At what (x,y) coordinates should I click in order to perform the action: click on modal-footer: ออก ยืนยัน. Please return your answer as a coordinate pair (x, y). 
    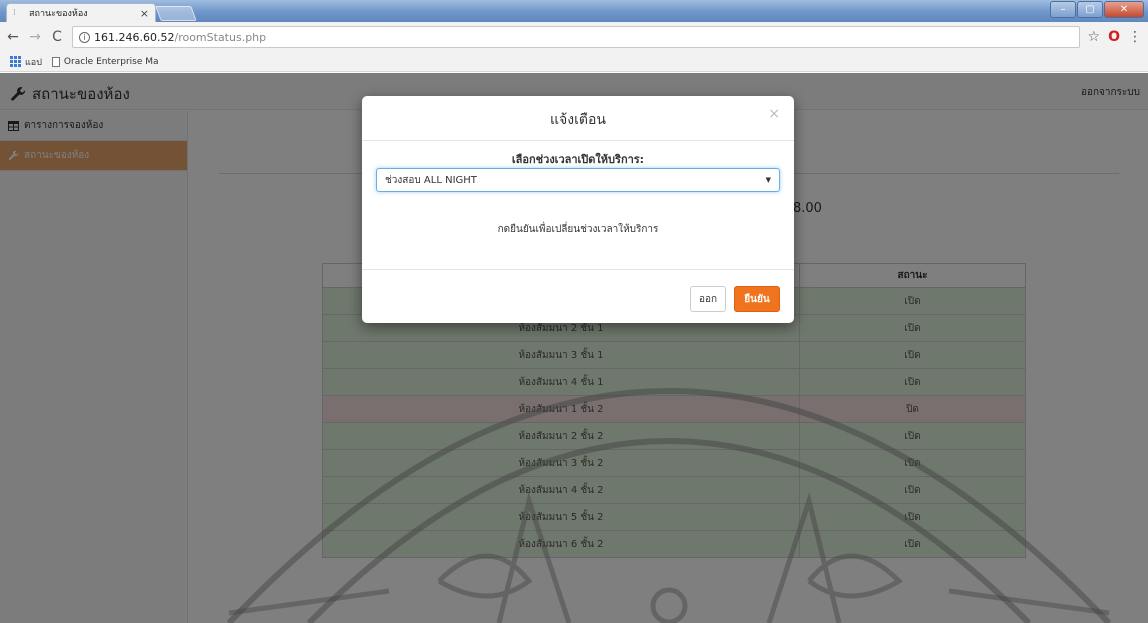
    Looking at the image, I should click on (578, 296).